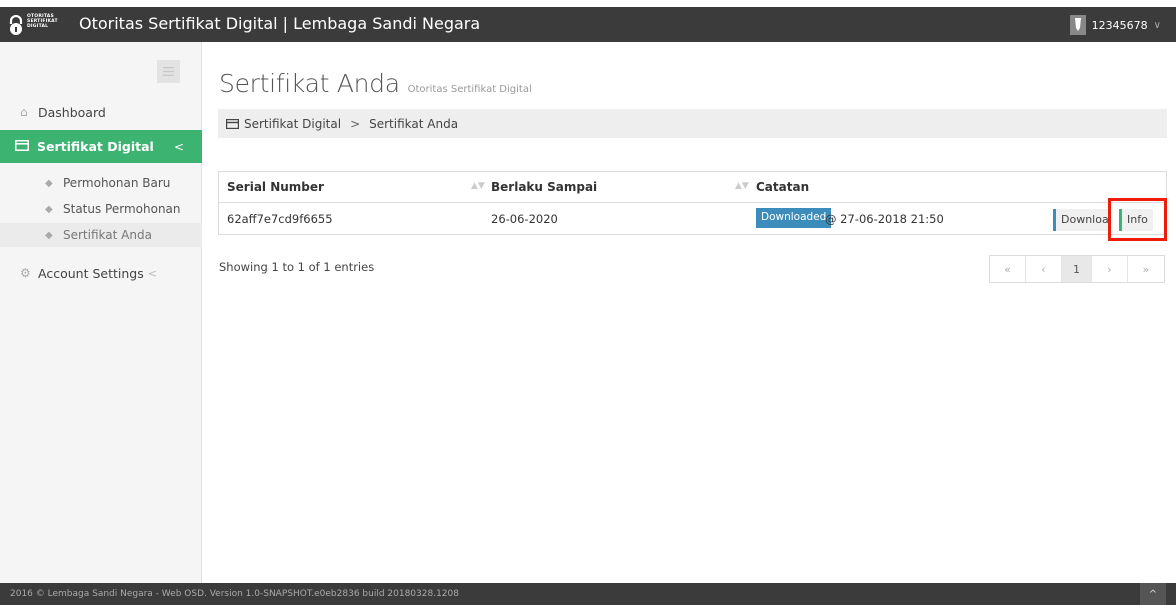 The height and width of the screenshot is (605, 1176). I want to click on sidebar-subitem-sertifikat-anda: ◆ Sertifikat Anda, so click(101, 235).